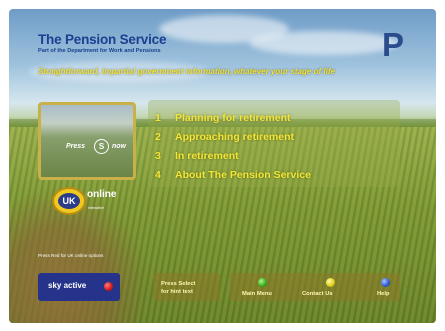 Image resolution: width=445 pixels, height=331 pixels. What do you see at coordinates (87, 141) in the screenshot?
I see `video-preview: Press S now` at bounding box center [87, 141].